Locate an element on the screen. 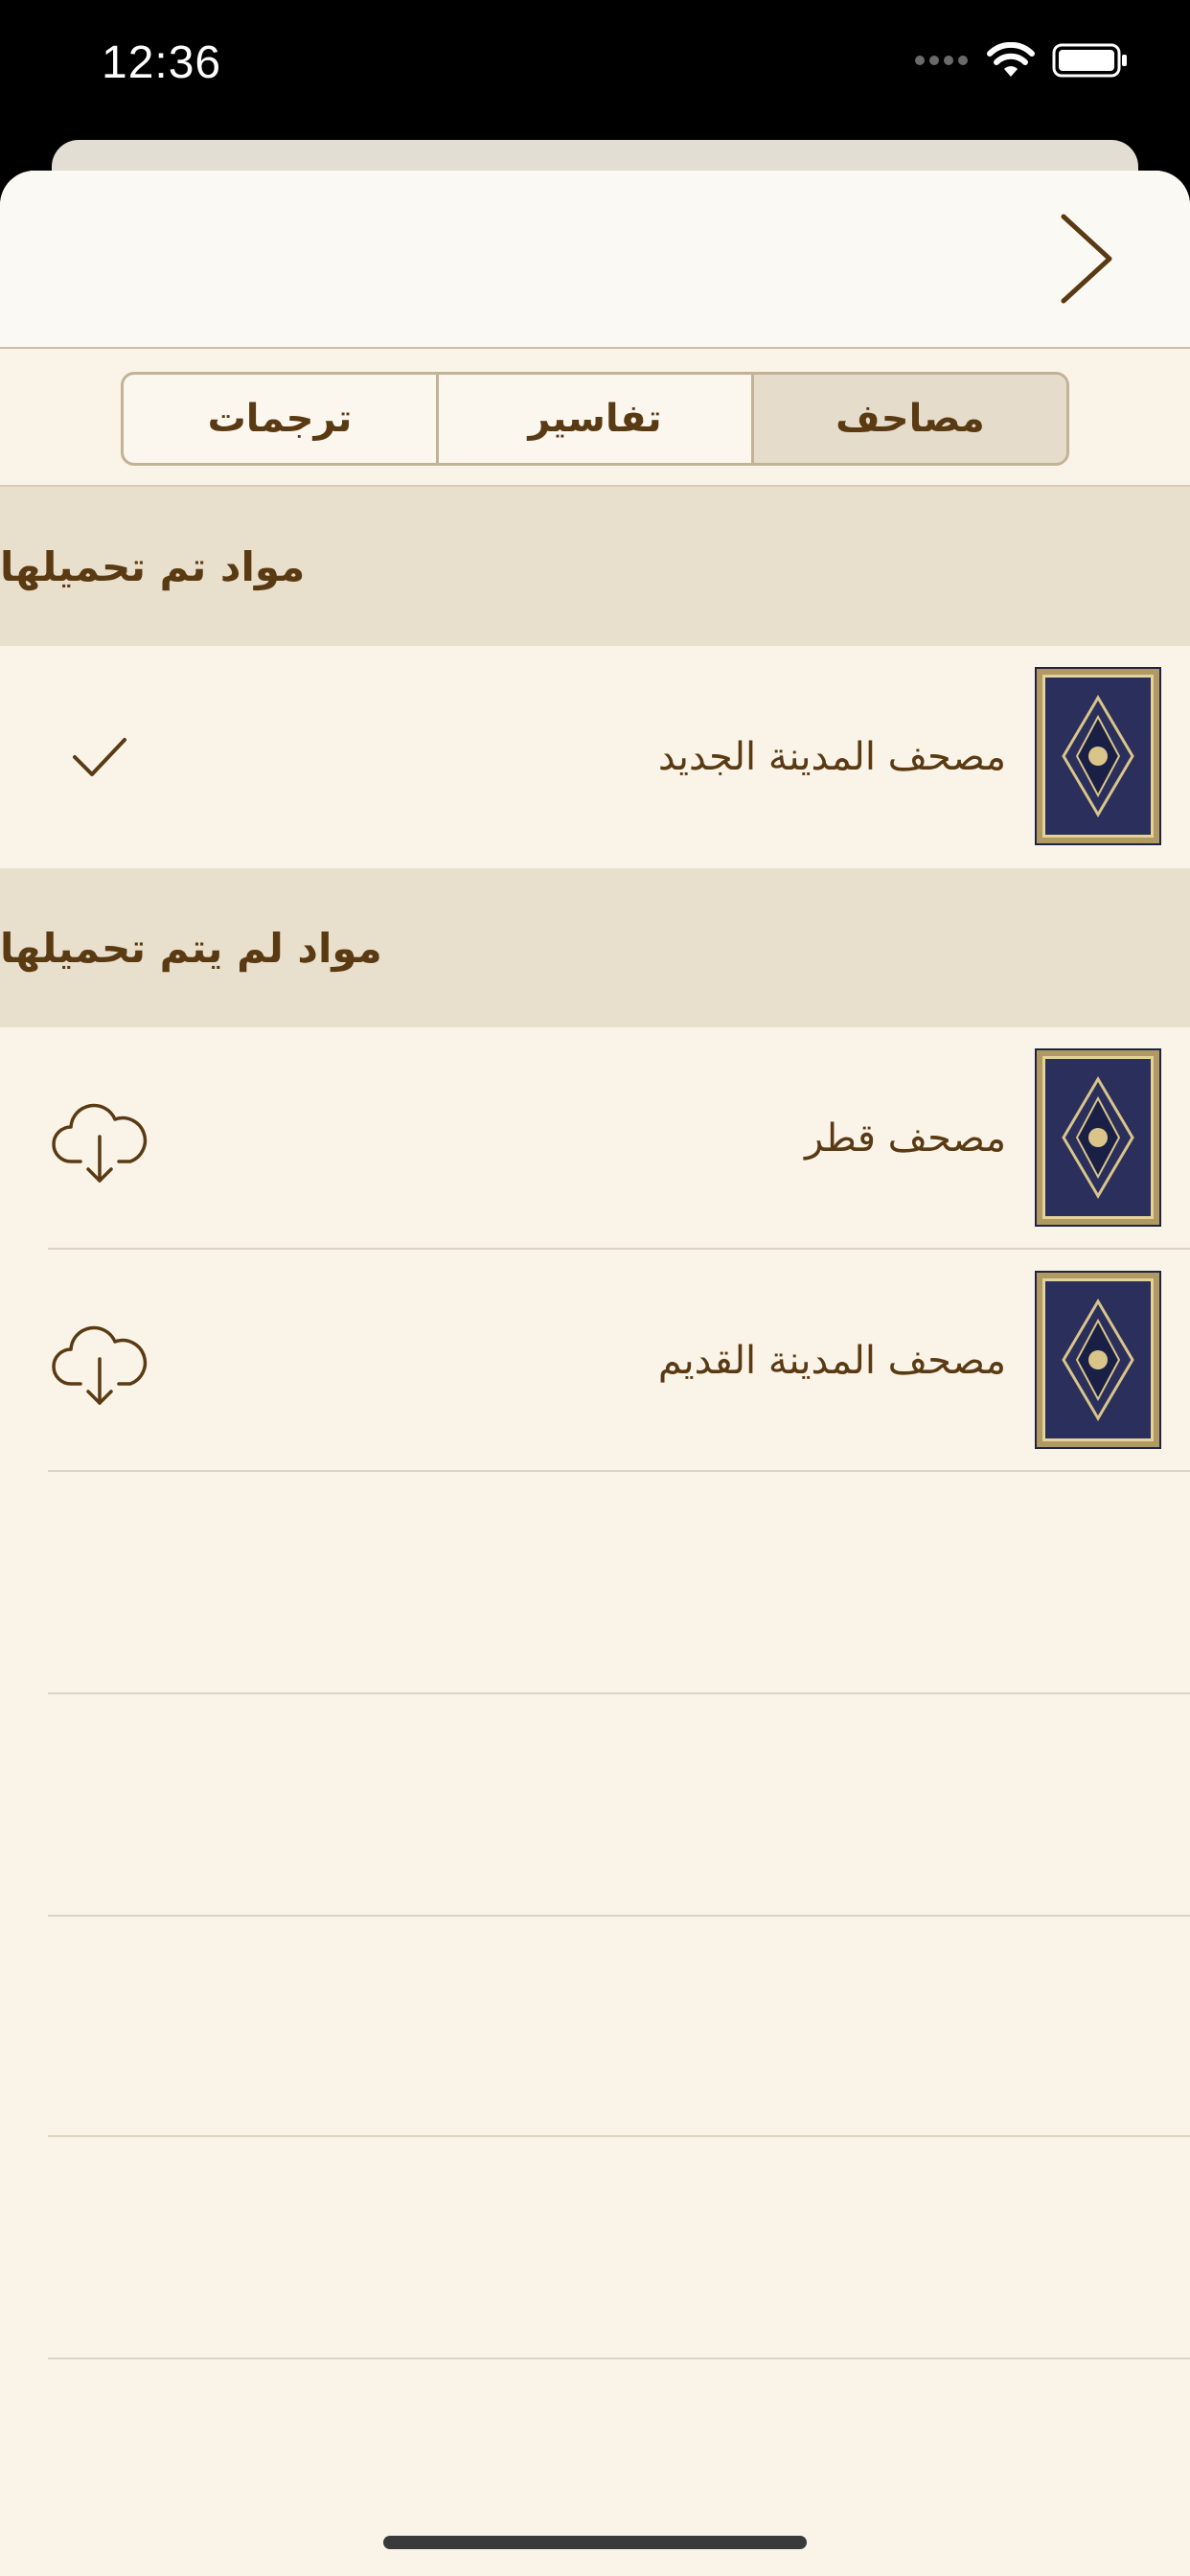  tab-mushafs: مصاحف is located at coordinates (909, 419).